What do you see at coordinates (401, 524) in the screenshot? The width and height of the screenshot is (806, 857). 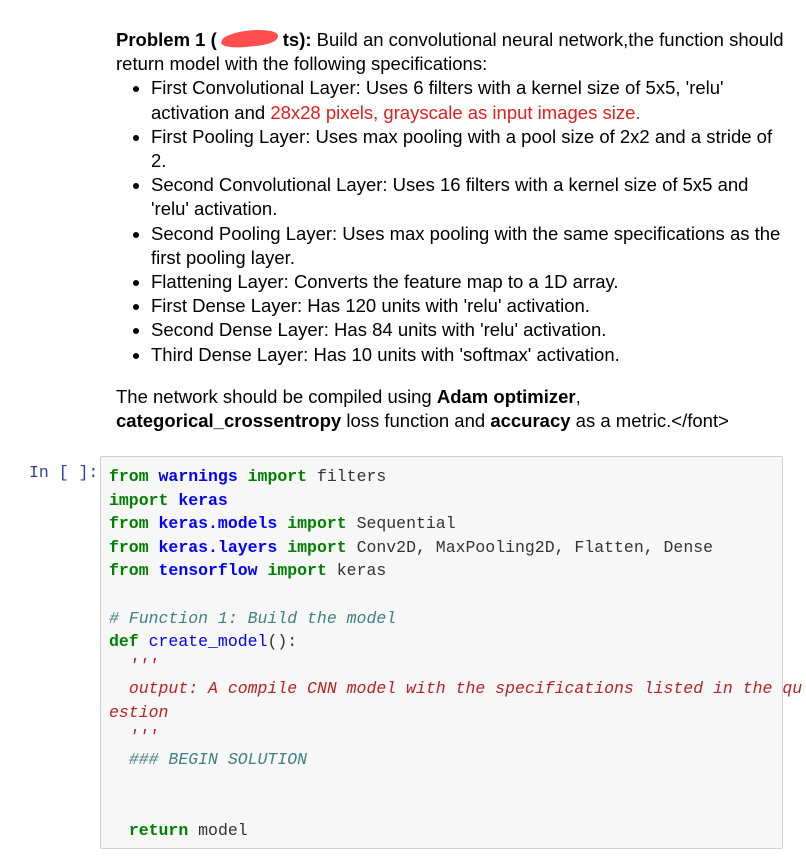 I see `code-token: Sequential` at bounding box center [401, 524].